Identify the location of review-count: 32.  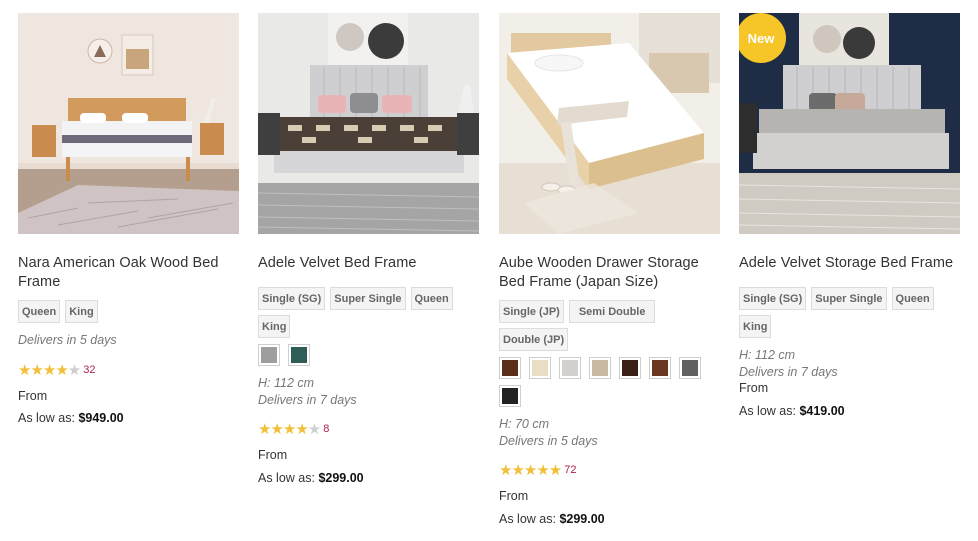
(89, 370).